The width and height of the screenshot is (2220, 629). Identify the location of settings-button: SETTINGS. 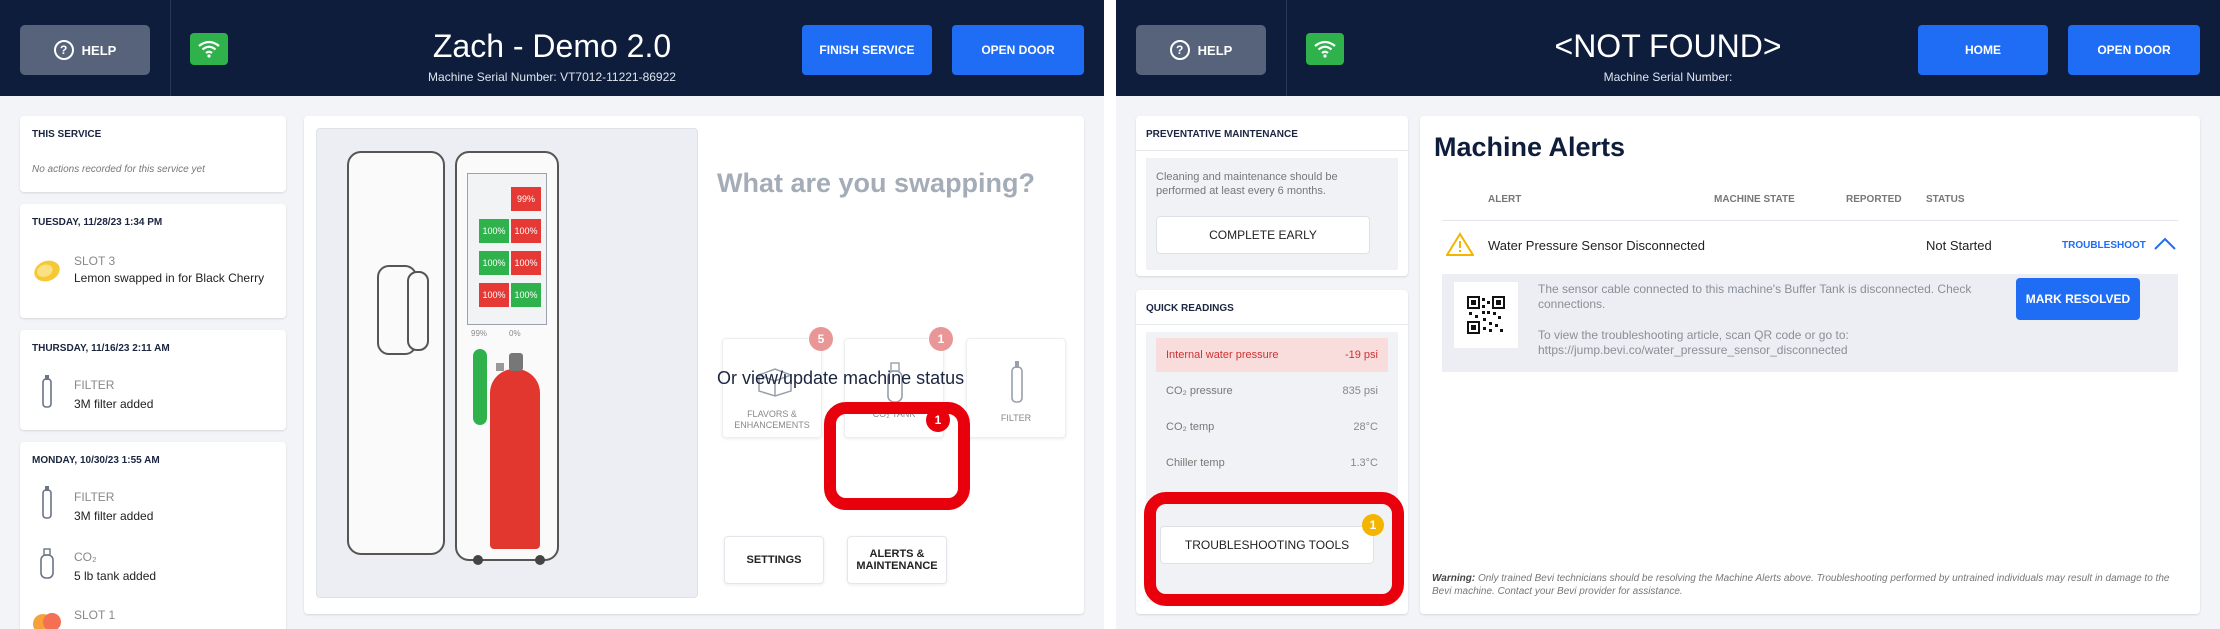
(774, 560).